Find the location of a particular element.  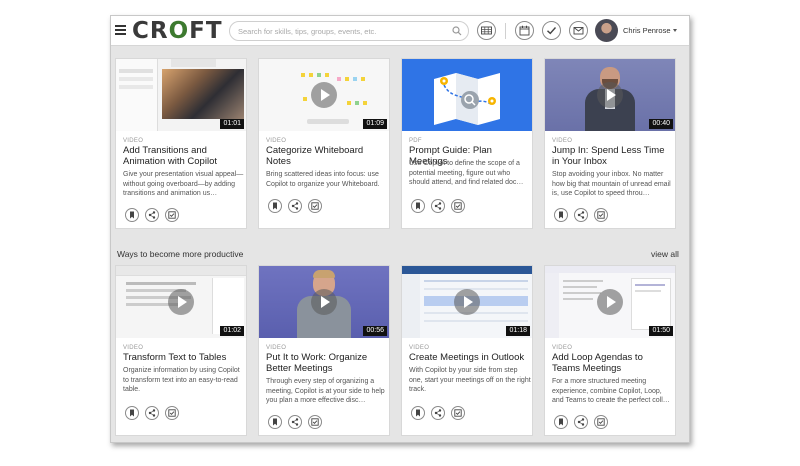

search-icon is located at coordinates (457, 31).